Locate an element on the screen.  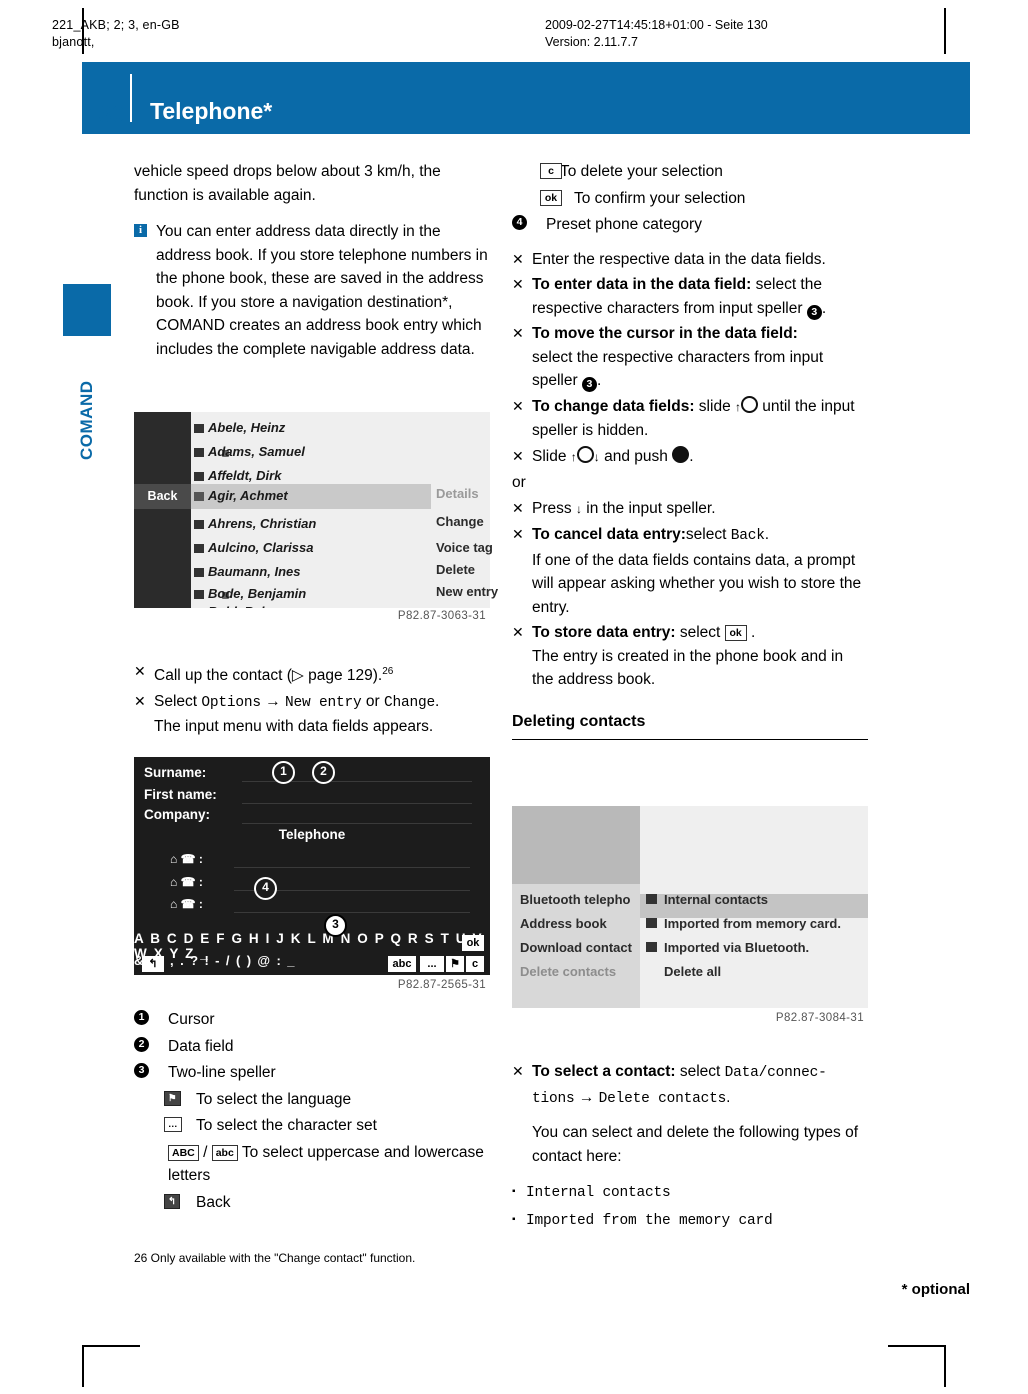
step-text: select is located at coordinates (708, 534).